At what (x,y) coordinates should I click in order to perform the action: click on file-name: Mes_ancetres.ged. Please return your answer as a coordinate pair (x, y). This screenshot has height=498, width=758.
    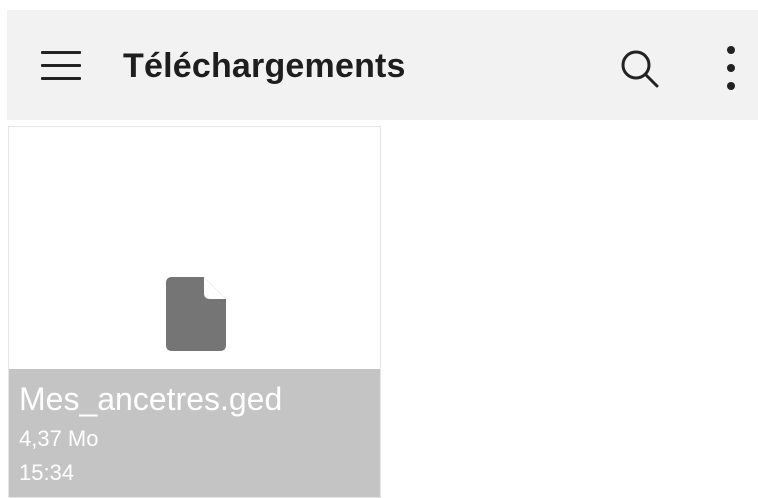
    Looking at the image, I should click on (151, 399).